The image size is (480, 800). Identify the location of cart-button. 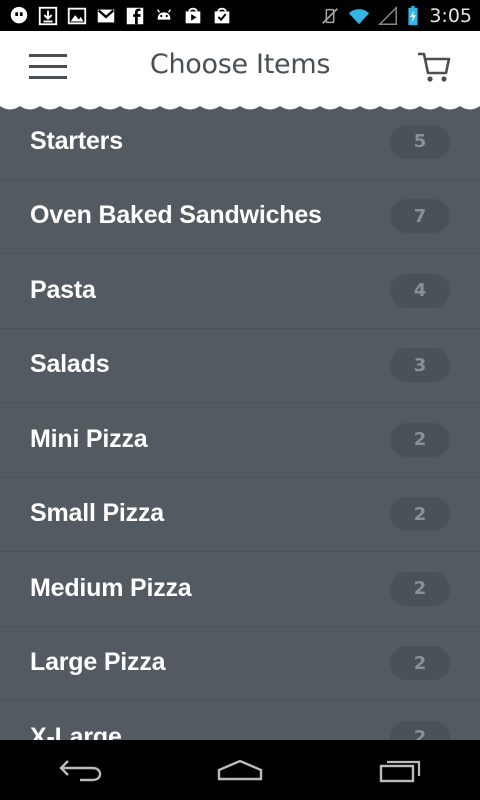
(434, 67).